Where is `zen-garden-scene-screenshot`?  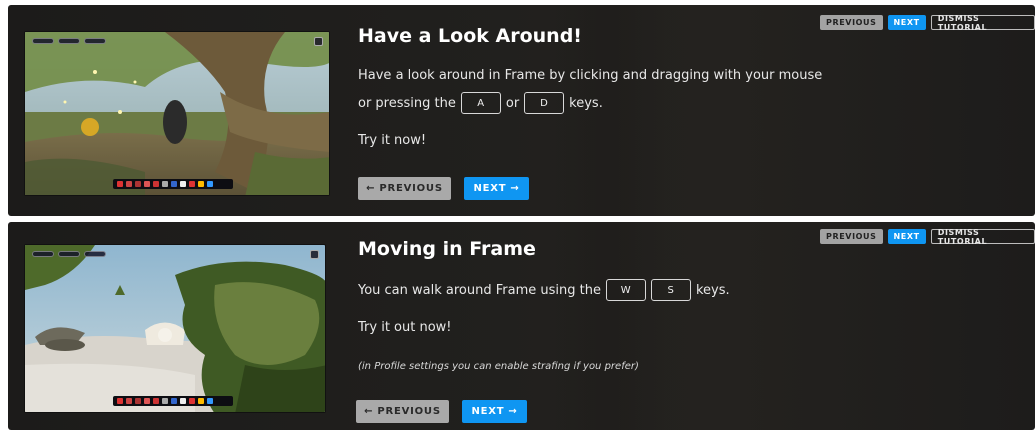 zen-garden-scene-screenshot is located at coordinates (175, 328).